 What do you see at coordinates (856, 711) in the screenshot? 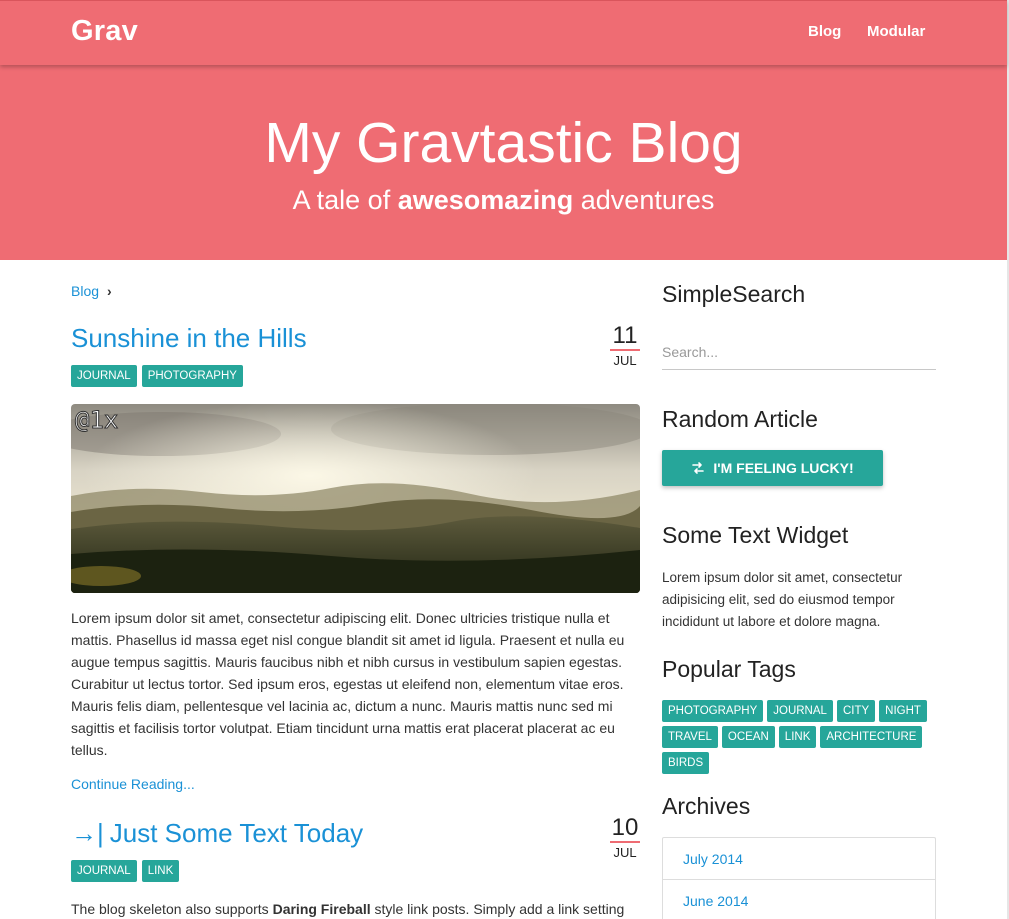
I see `tag-city: CITY` at bounding box center [856, 711].